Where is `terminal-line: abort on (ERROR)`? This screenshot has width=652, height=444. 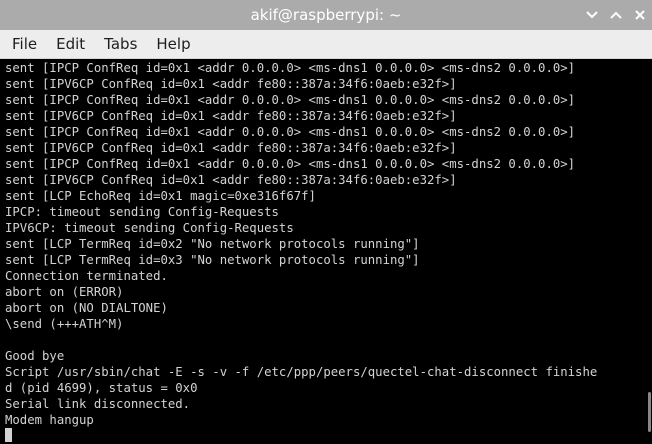
terminal-line: abort on (ERROR) is located at coordinates (64, 292).